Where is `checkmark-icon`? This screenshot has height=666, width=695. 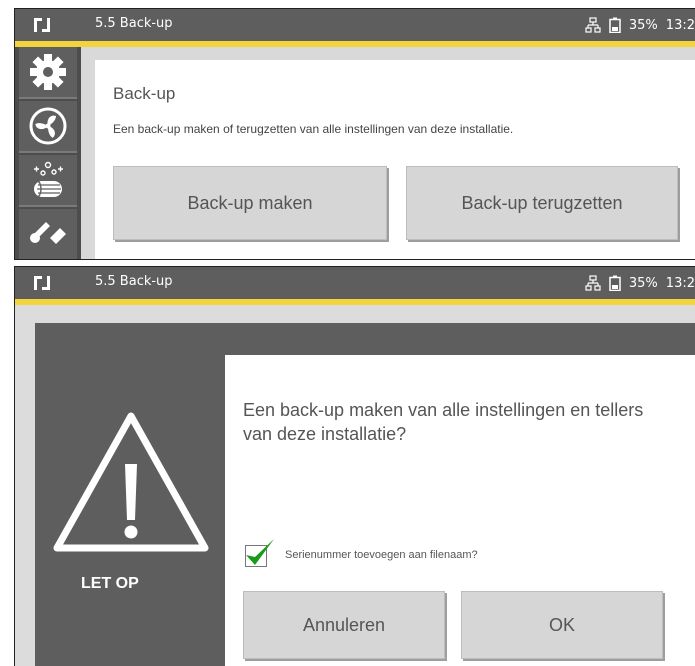 checkmark-icon is located at coordinates (260, 552).